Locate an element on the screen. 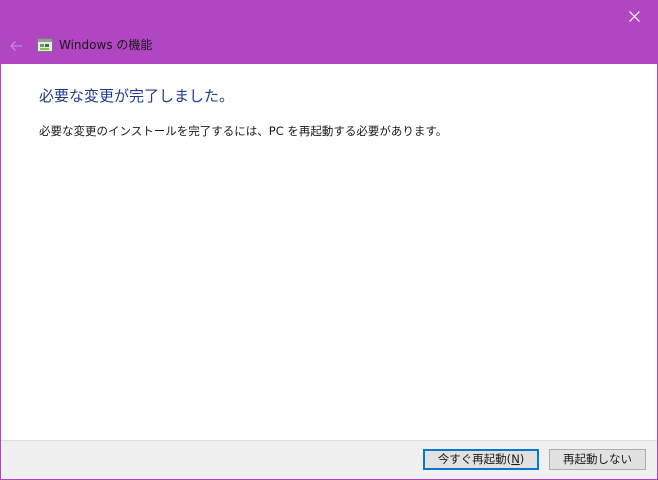 This screenshot has width=658, height=480. restart-now-label-end: ) is located at coordinates (522, 459).